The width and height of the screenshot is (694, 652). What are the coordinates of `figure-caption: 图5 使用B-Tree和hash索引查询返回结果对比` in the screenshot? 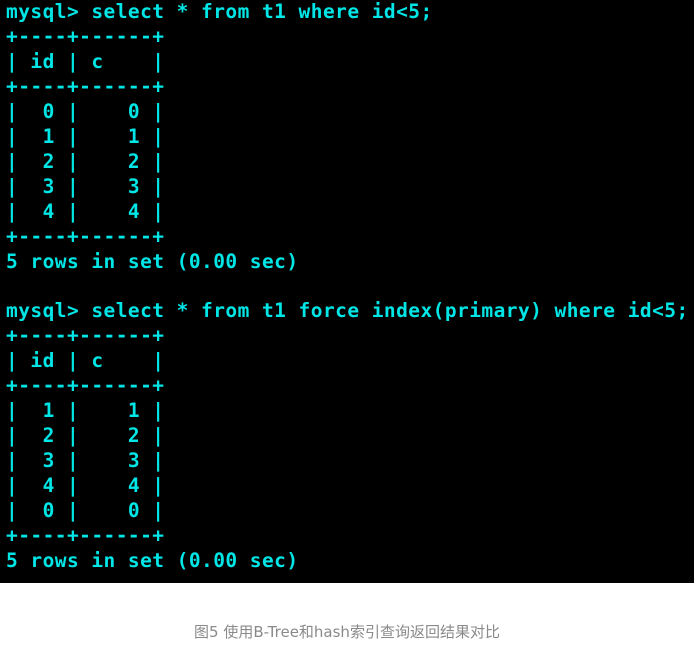 It's located at (347, 632).